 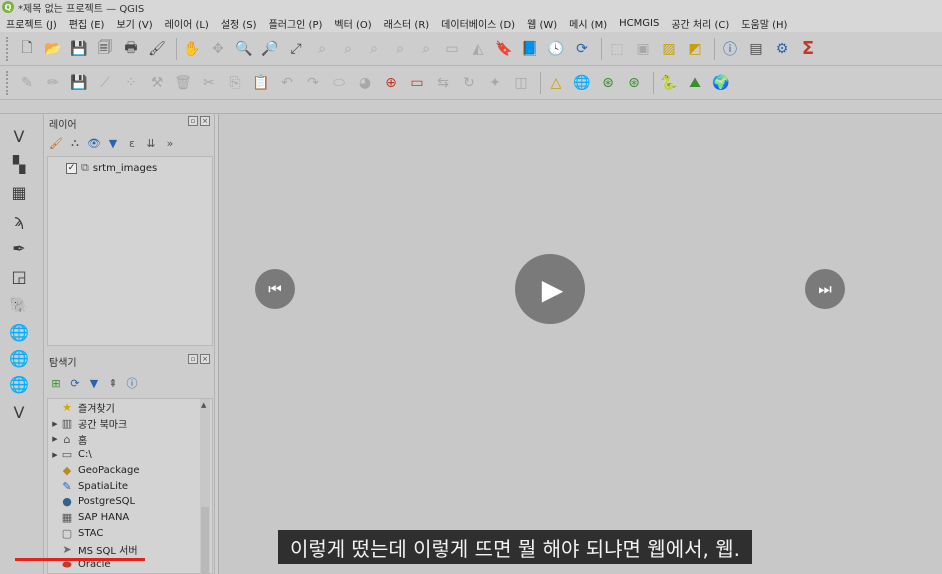 I want to click on browser-item: ▶ ▥ 공간 북마크, so click(x=131, y=424).